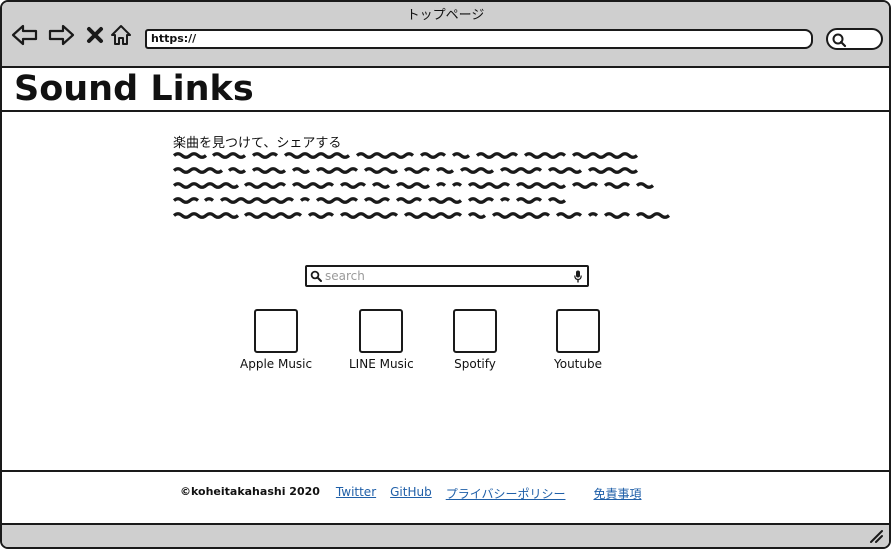 Image resolution: width=892 pixels, height=550 pixels. I want to click on twitter-link: Twitter, so click(356, 493).